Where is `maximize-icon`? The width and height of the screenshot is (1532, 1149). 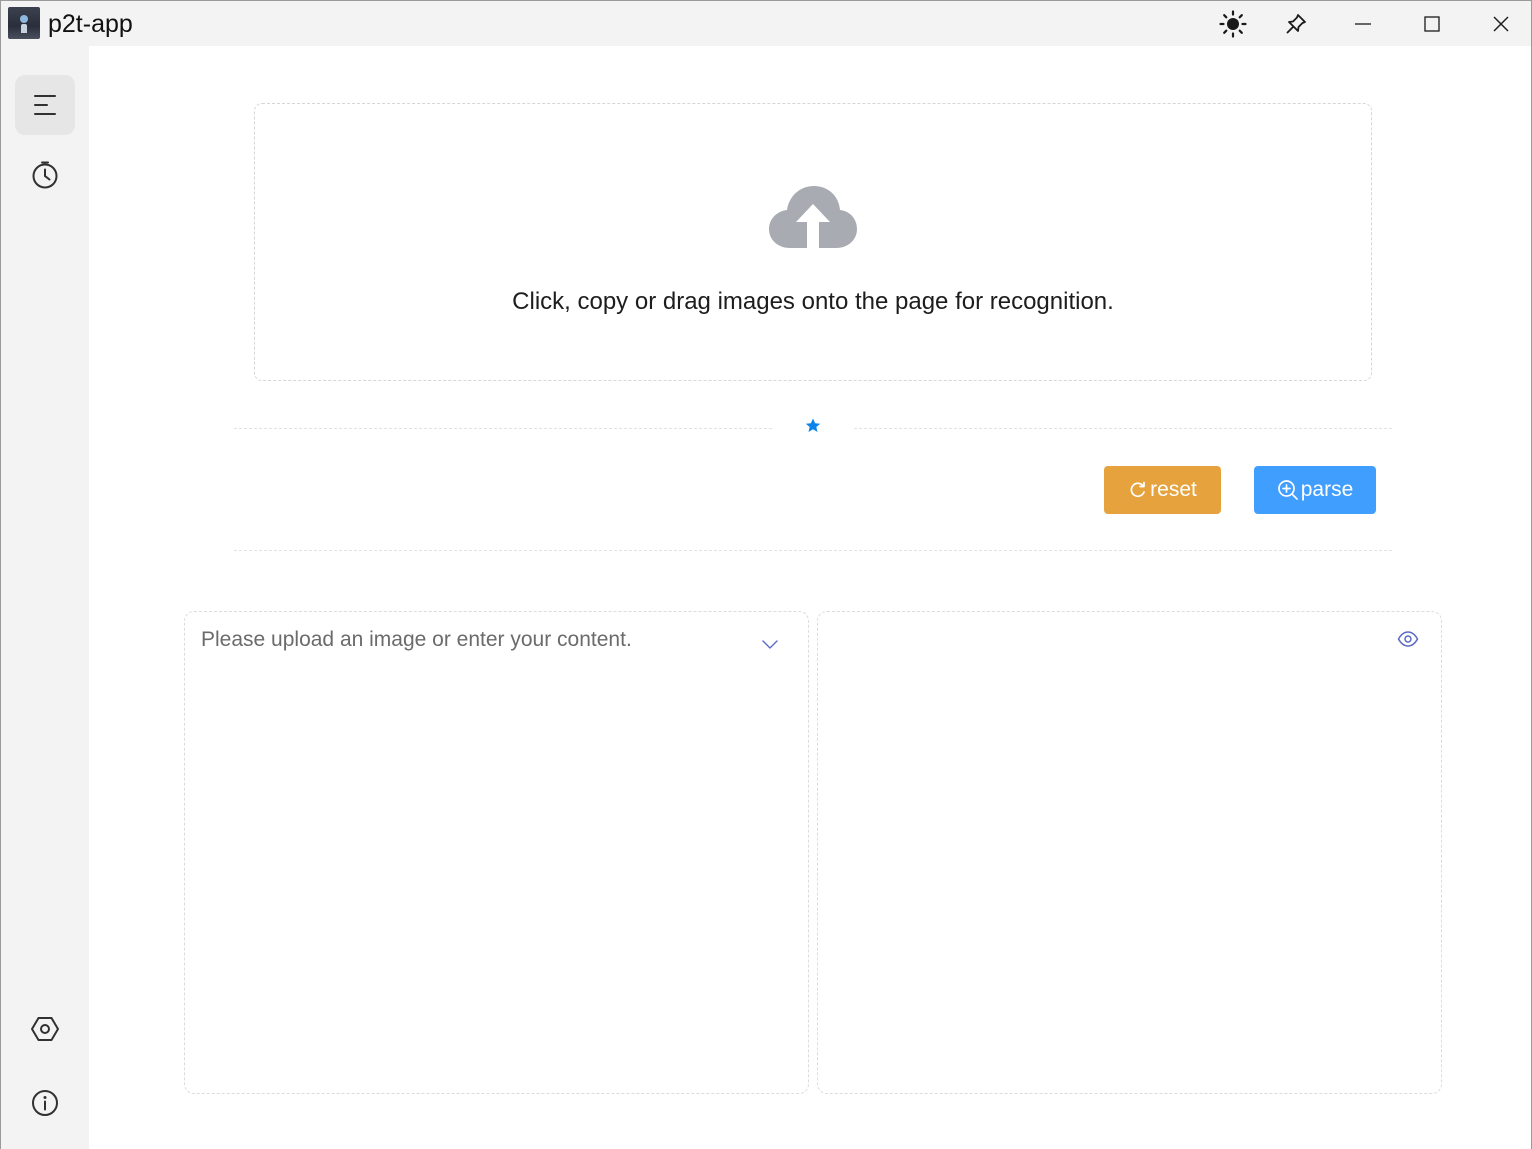 maximize-icon is located at coordinates (1432, 23).